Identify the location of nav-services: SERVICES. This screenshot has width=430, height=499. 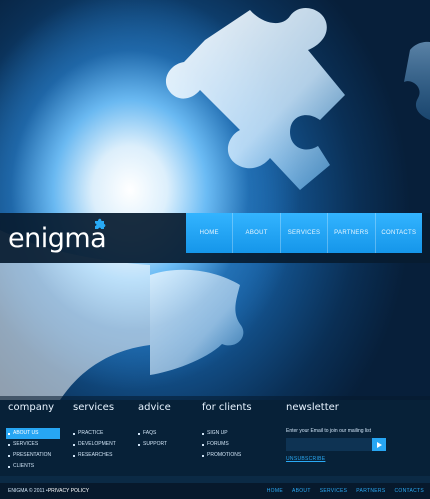
(303, 233).